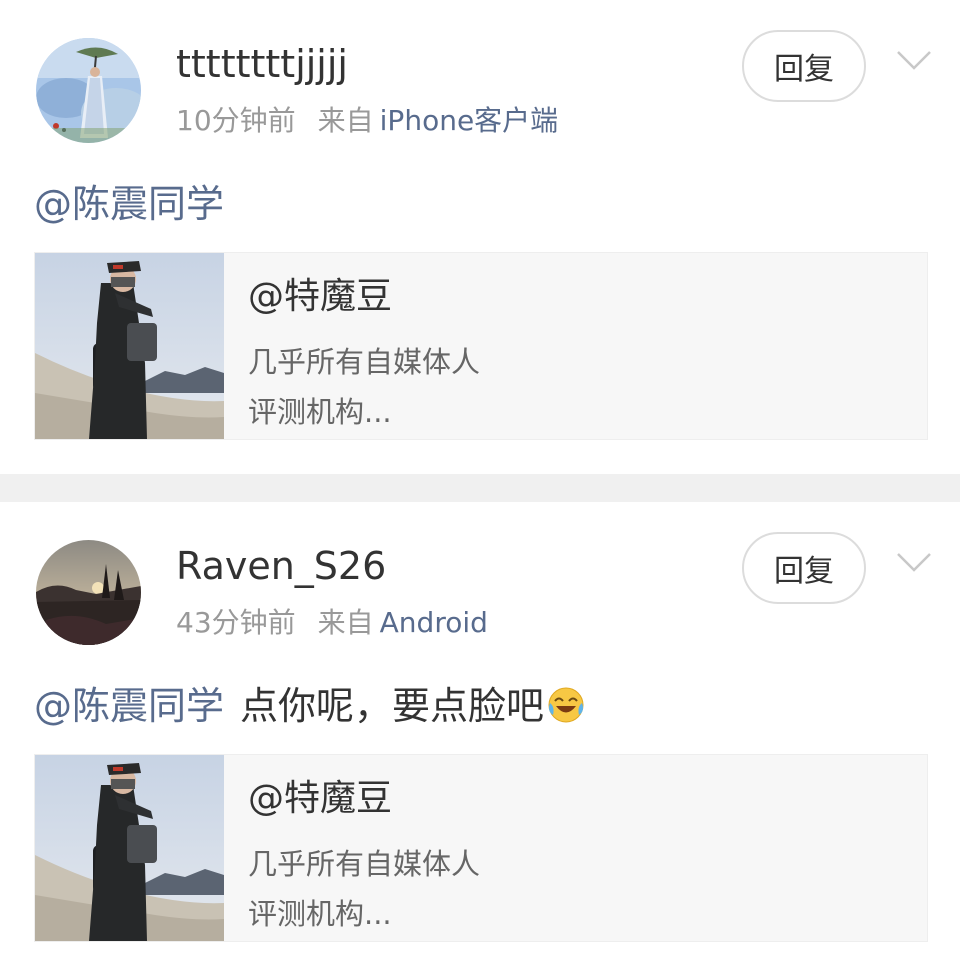 The height and width of the screenshot is (973, 960). I want to click on comment-meta: 43分钟前 来自 Android, so click(332, 623).